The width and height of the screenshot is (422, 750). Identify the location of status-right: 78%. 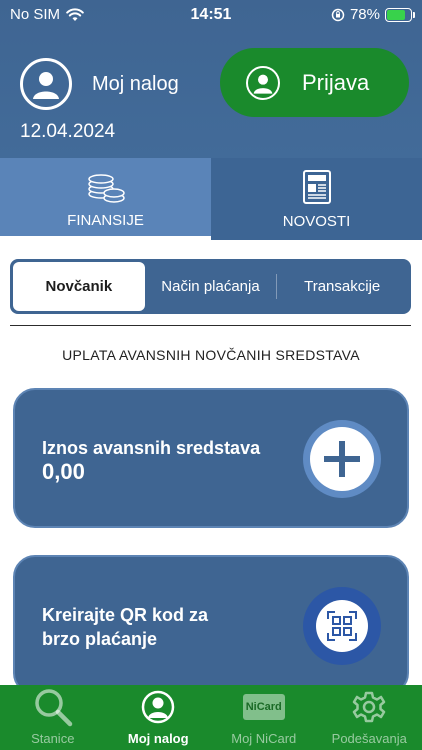
(373, 14).